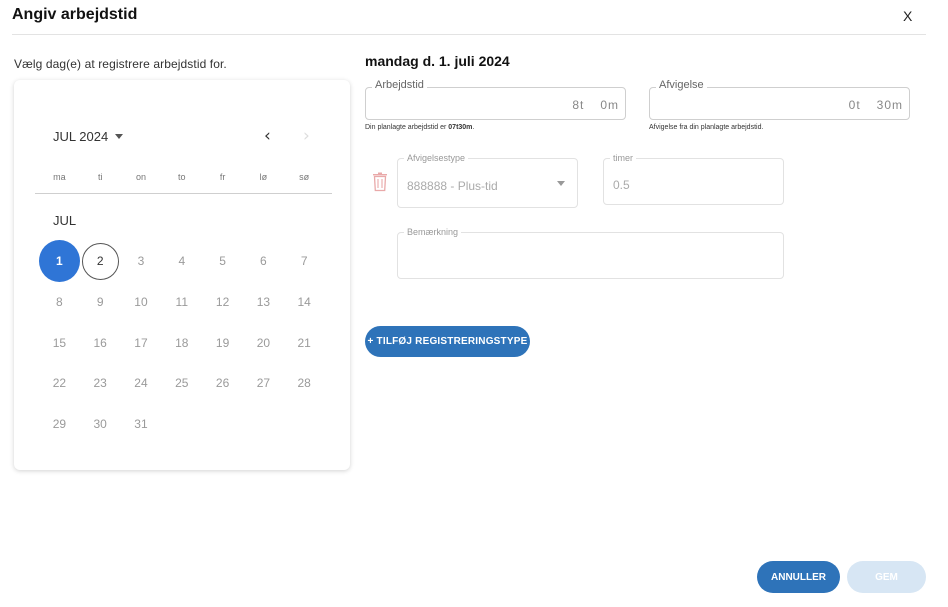 This screenshot has height=607, width=948. What do you see at coordinates (706, 127) in the screenshot?
I see `deviation-helper: Afvigelse fra din planlagte arbejdstid.` at bounding box center [706, 127].